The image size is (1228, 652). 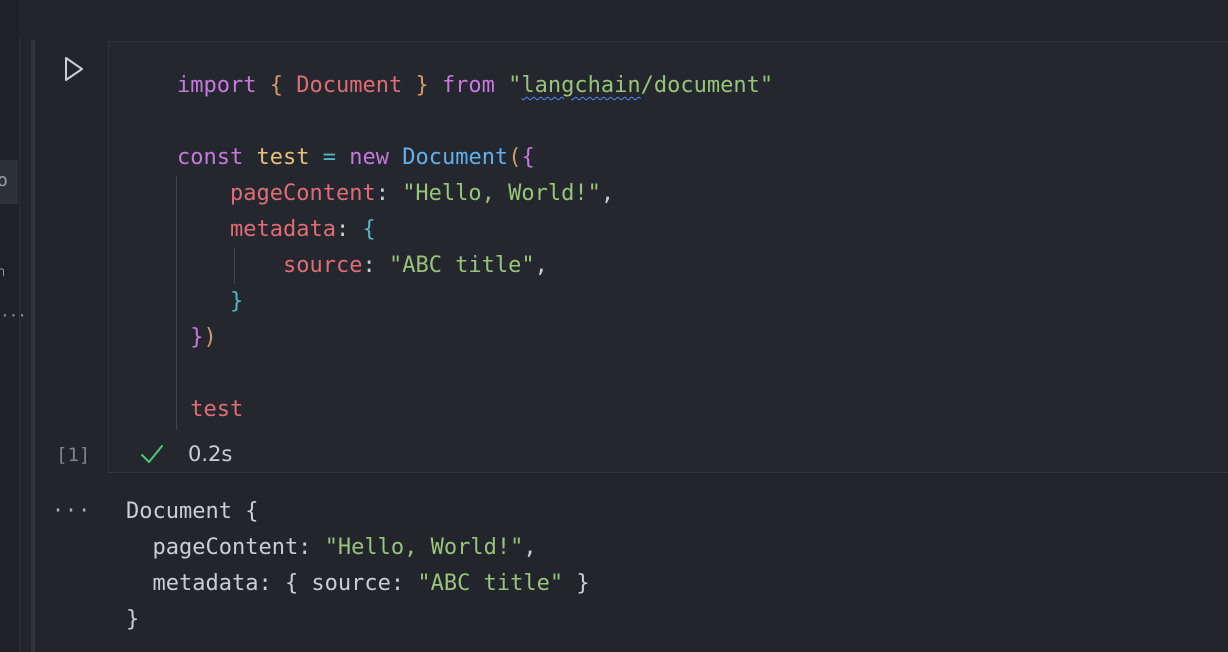 I want to click on code-line-5: metadata: {, so click(x=475, y=230).